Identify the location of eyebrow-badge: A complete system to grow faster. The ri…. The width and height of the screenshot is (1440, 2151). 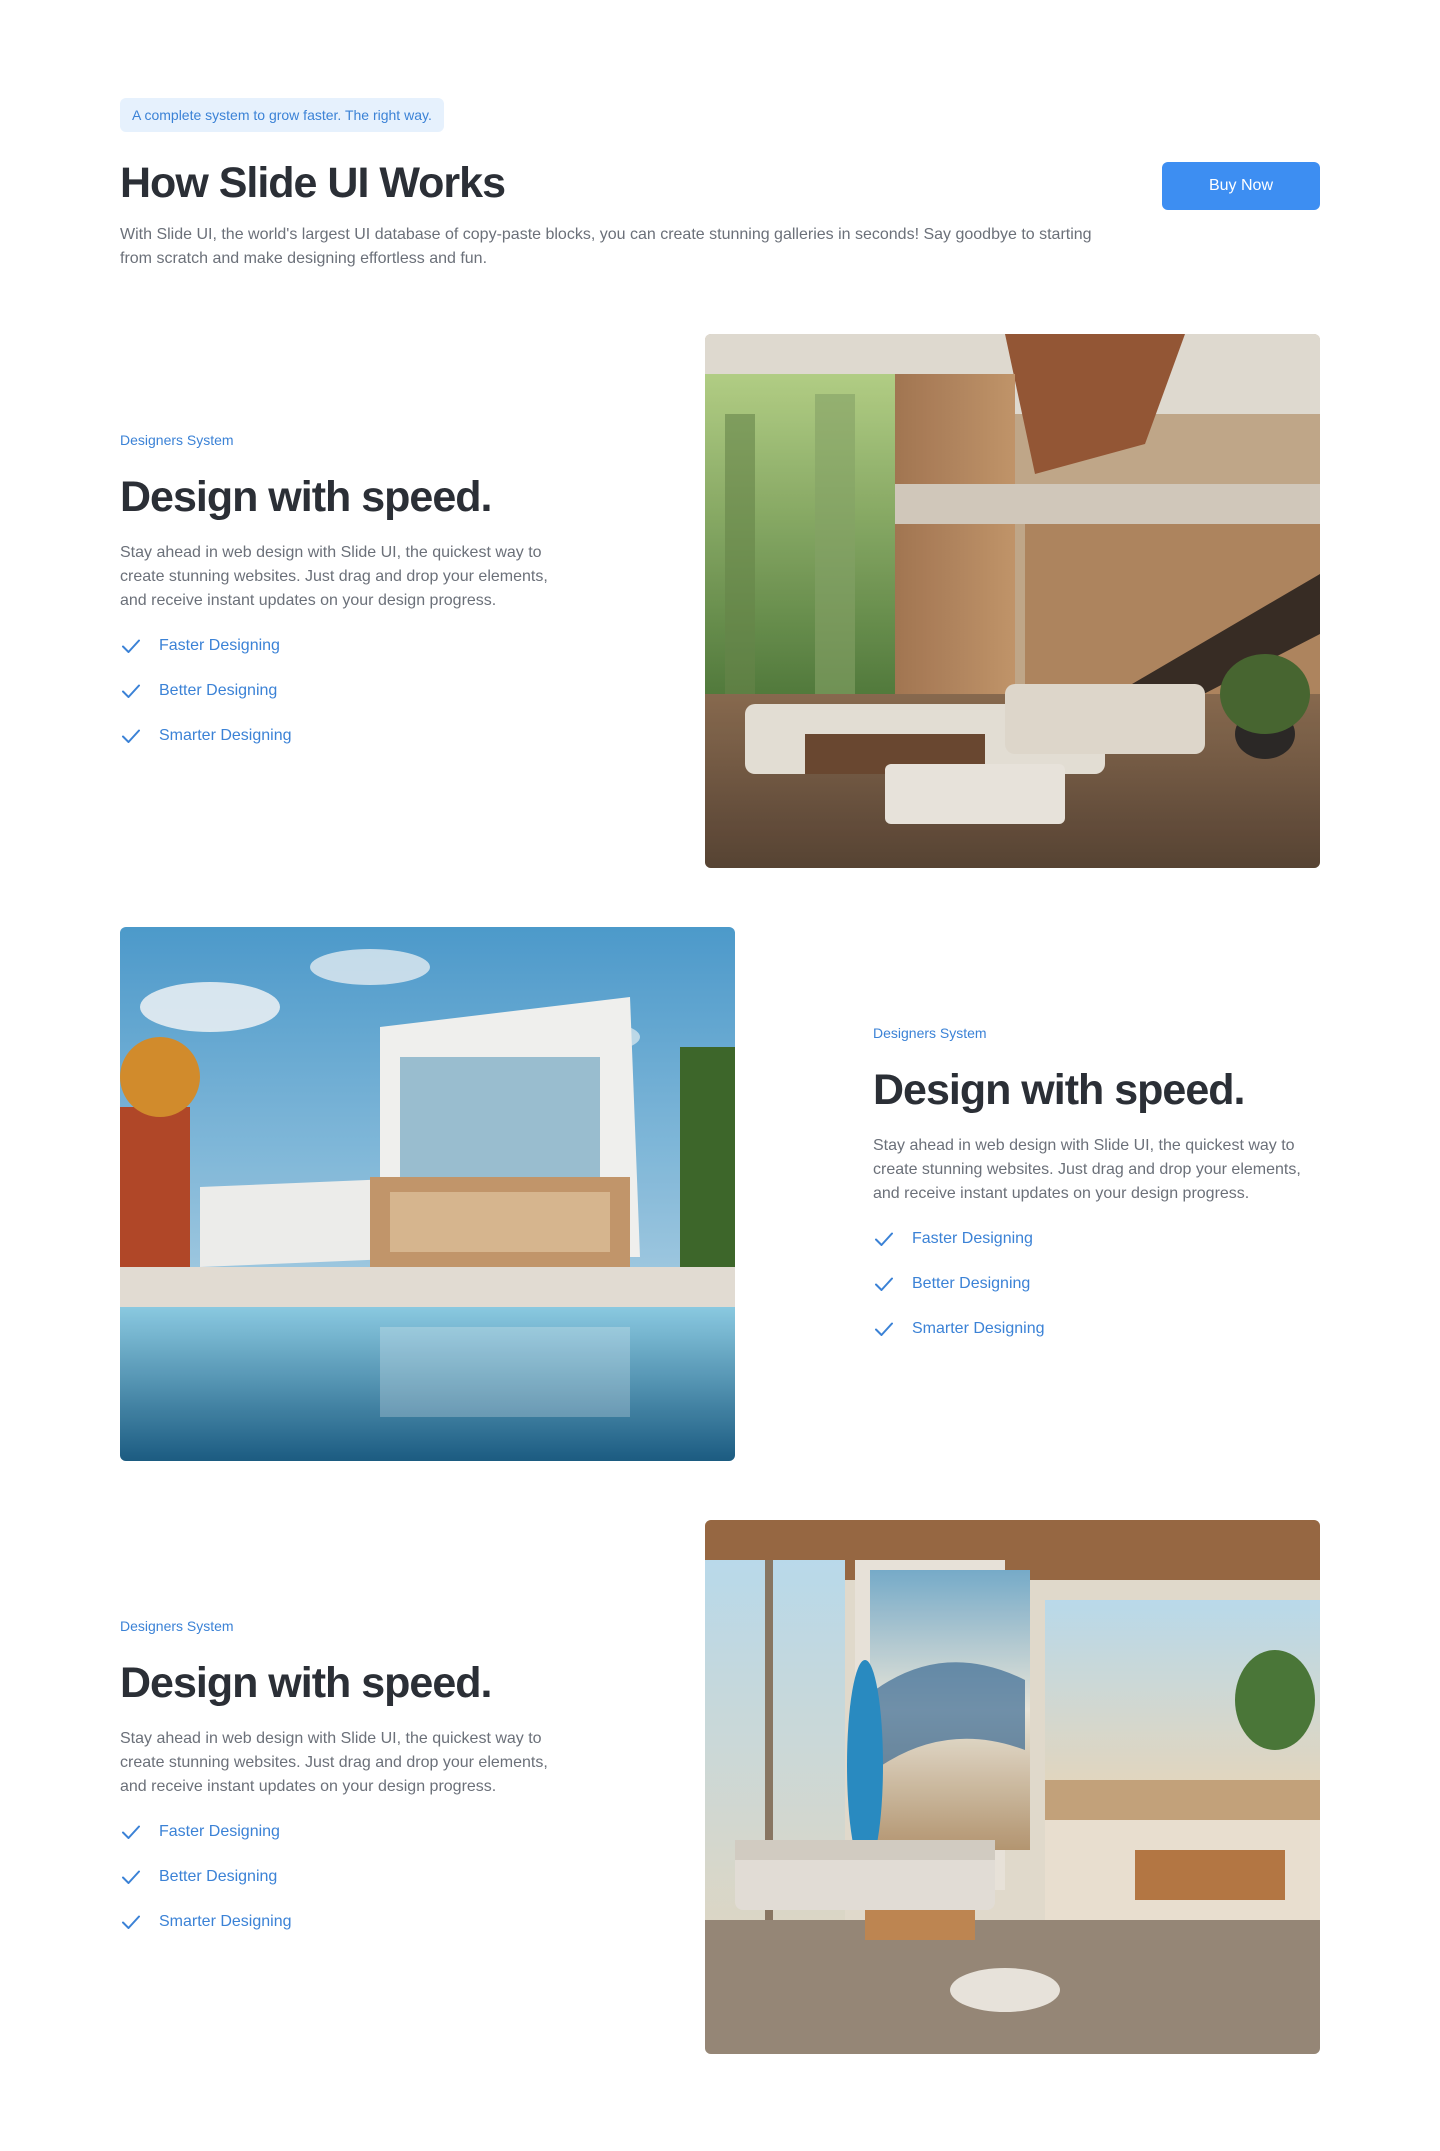
(282, 115).